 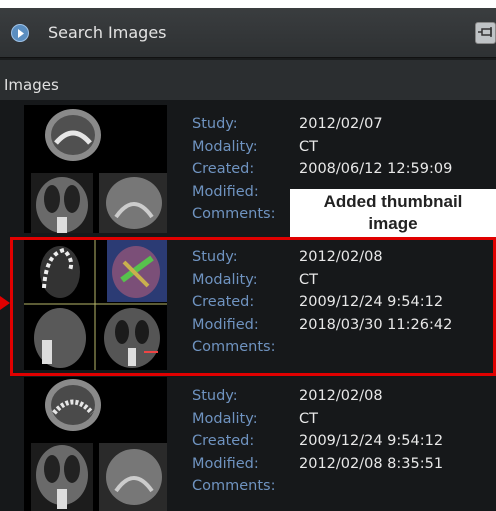 I want to click on panel-header: Search Images, so click(x=248, y=33).